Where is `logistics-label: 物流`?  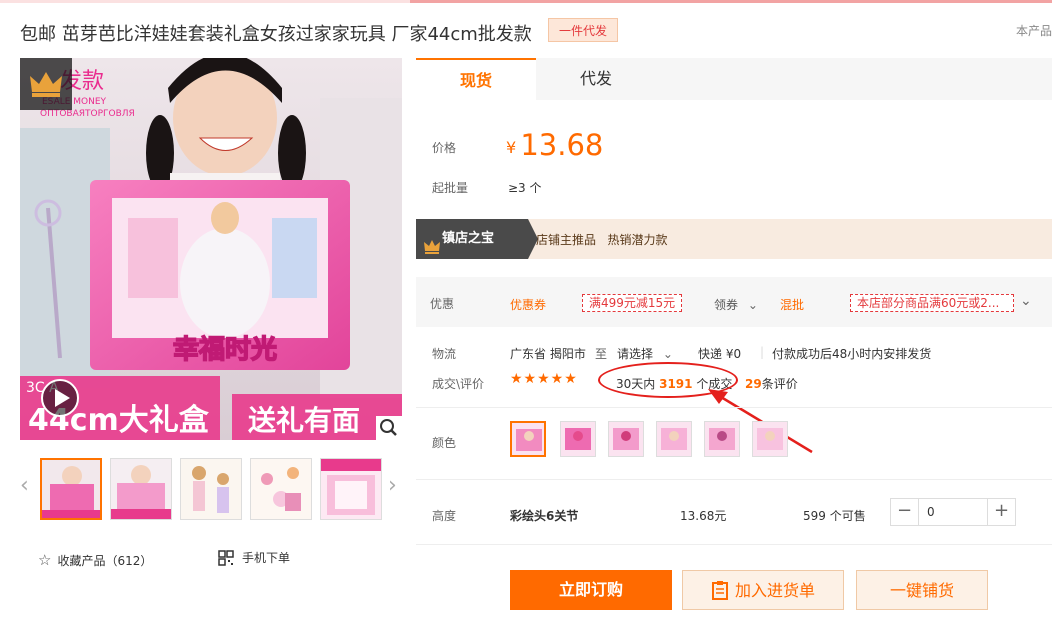
logistics-label: 物流 is located at coordinates (444, 354).